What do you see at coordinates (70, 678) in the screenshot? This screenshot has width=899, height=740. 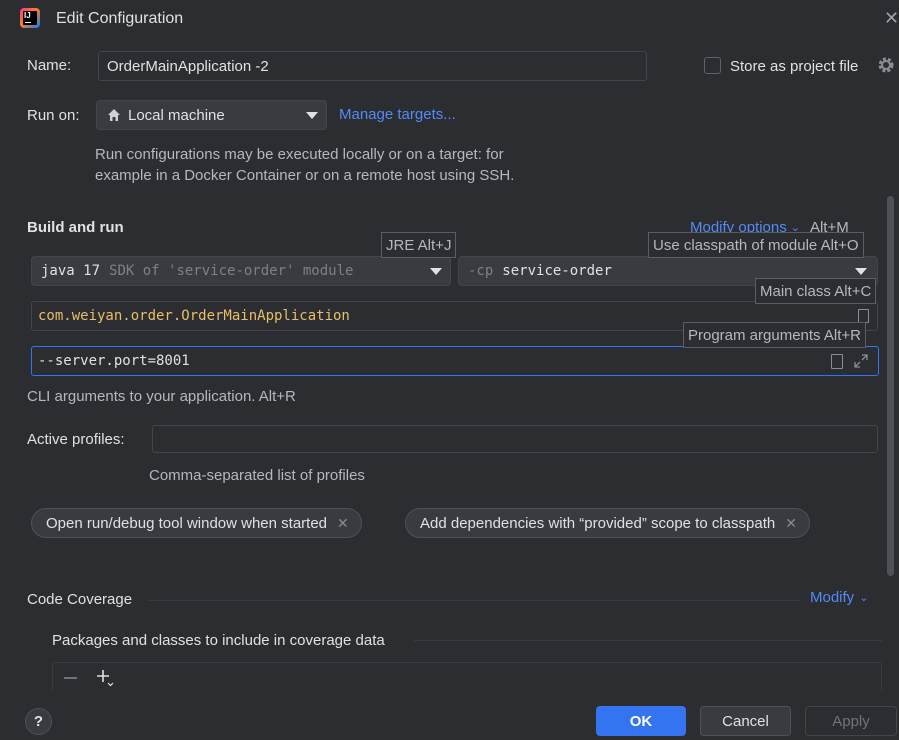 I see `remove-icon` at bounding box center [70, 678].